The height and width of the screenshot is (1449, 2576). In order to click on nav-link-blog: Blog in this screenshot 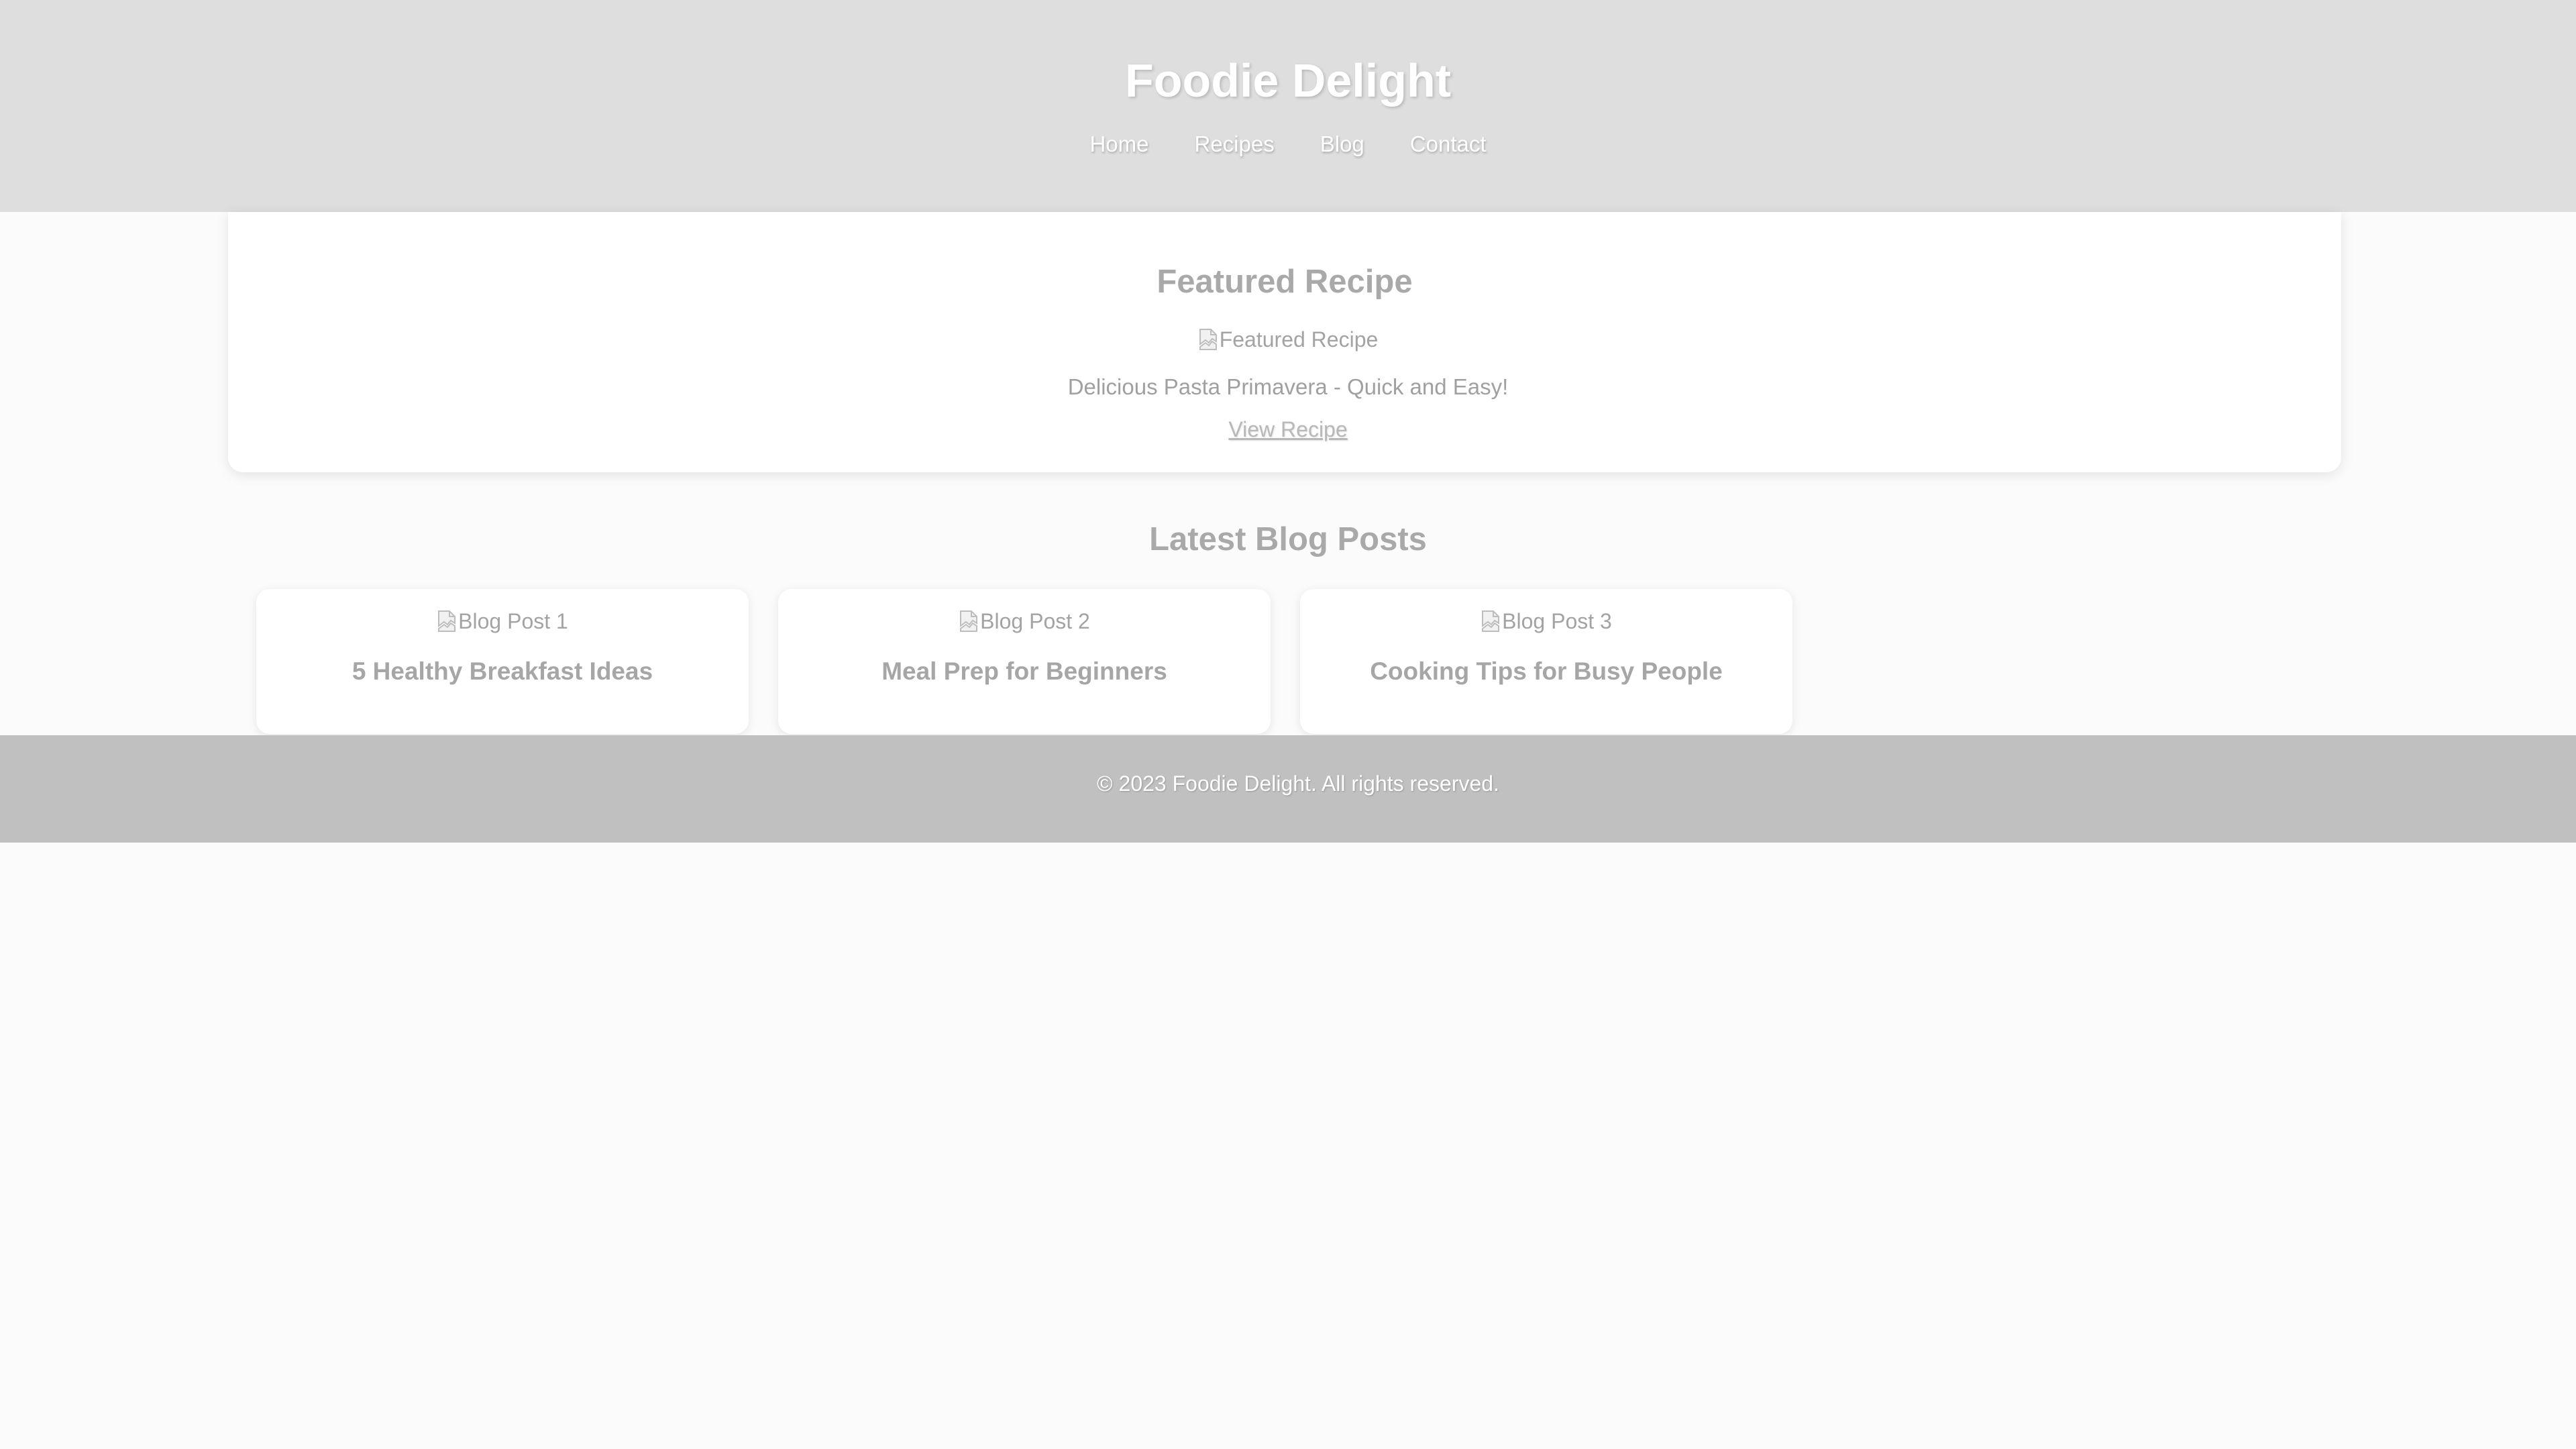, I will do `click(1342, 144)`.